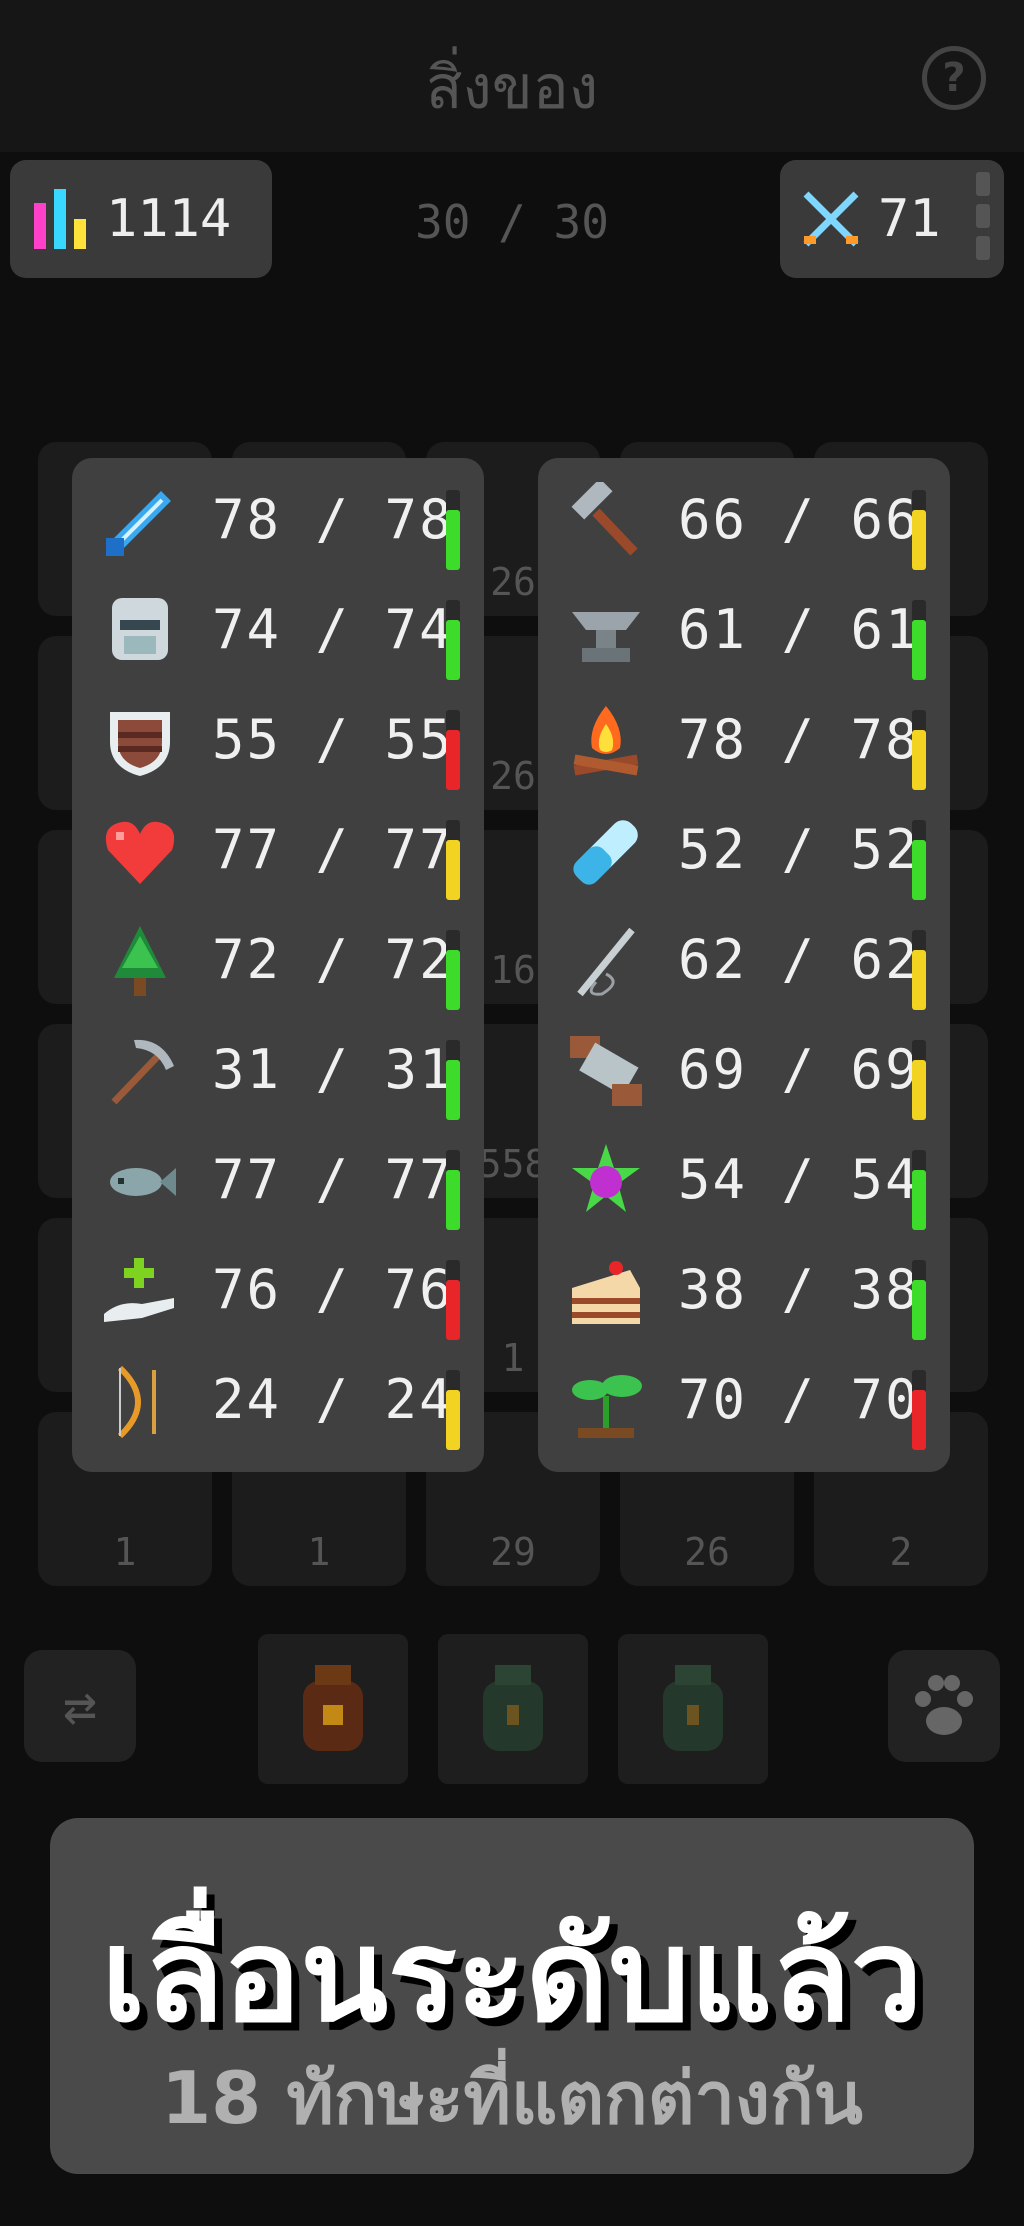 The width and height of the screenshot is (1024, 2226). I want to click on skill-level-value: 52 / 52, so click(799, 849).